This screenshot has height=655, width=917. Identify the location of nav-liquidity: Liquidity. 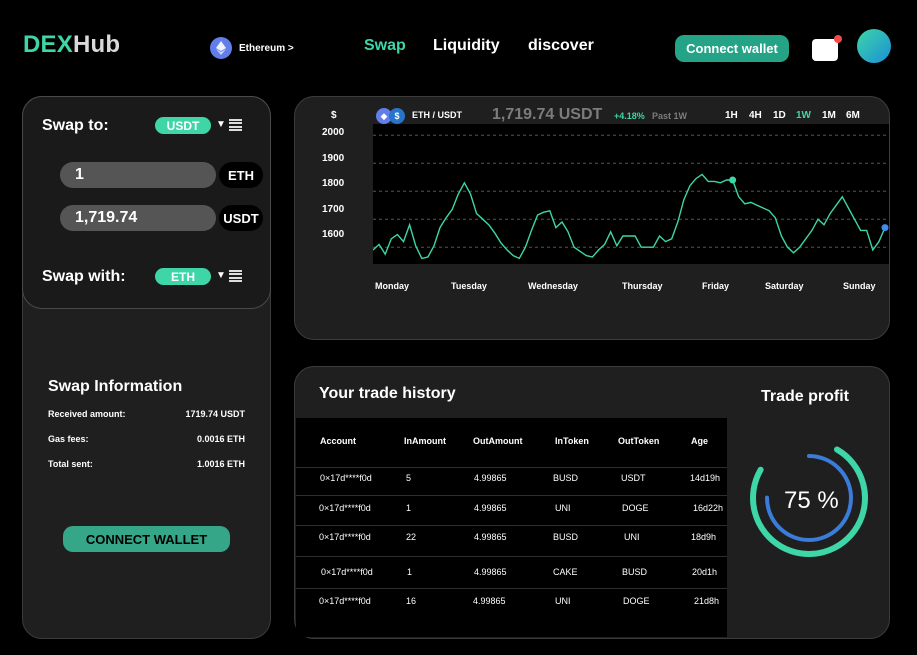
(466, 46).